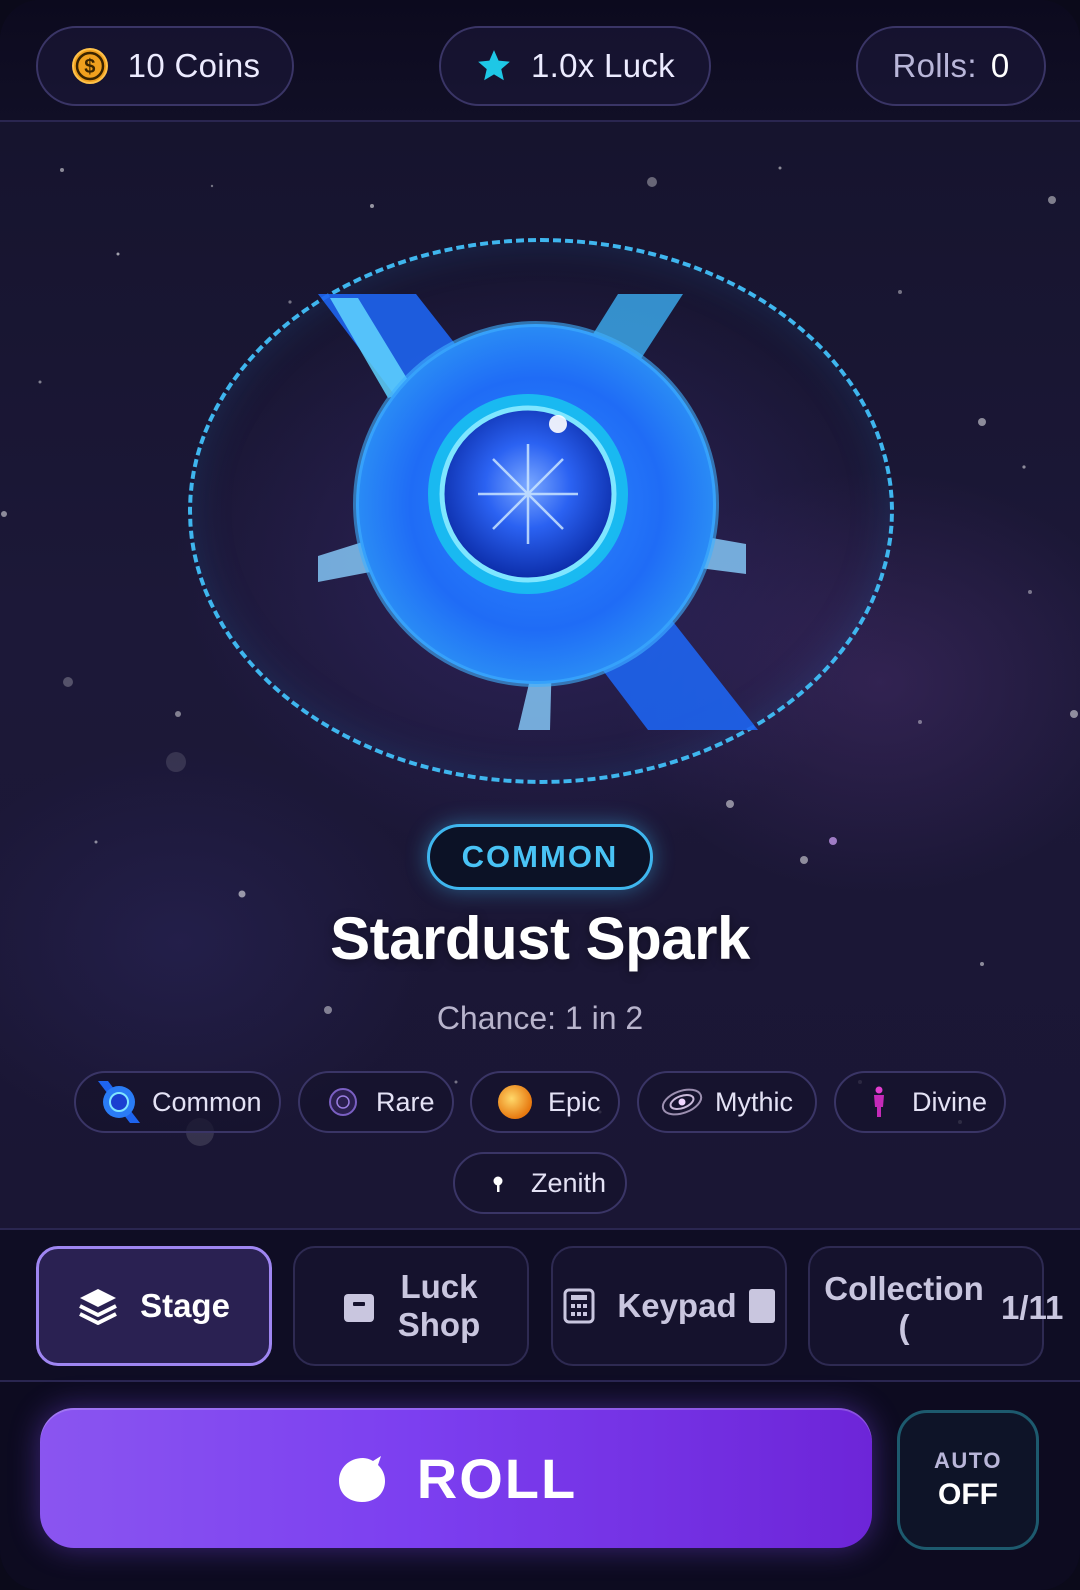  I want to click on galaxy-icon, so click(682, 1102).